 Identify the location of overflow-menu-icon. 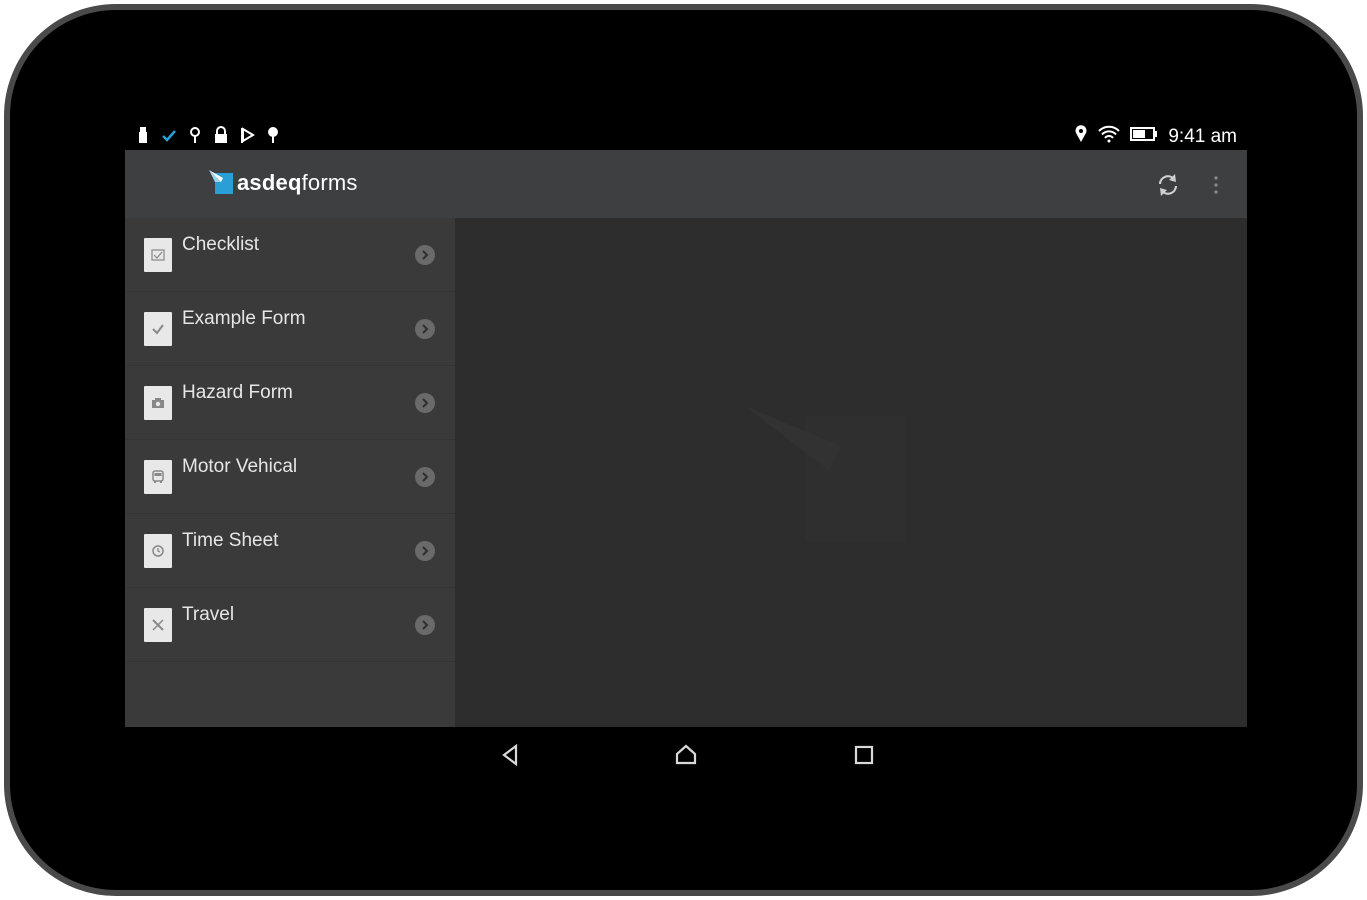
(1216, 185).